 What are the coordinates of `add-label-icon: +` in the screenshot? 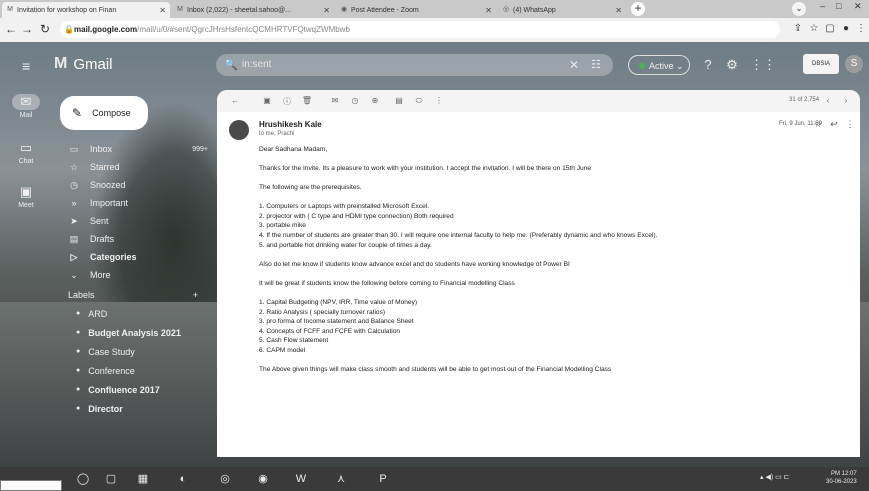 It's located at (195, 295).